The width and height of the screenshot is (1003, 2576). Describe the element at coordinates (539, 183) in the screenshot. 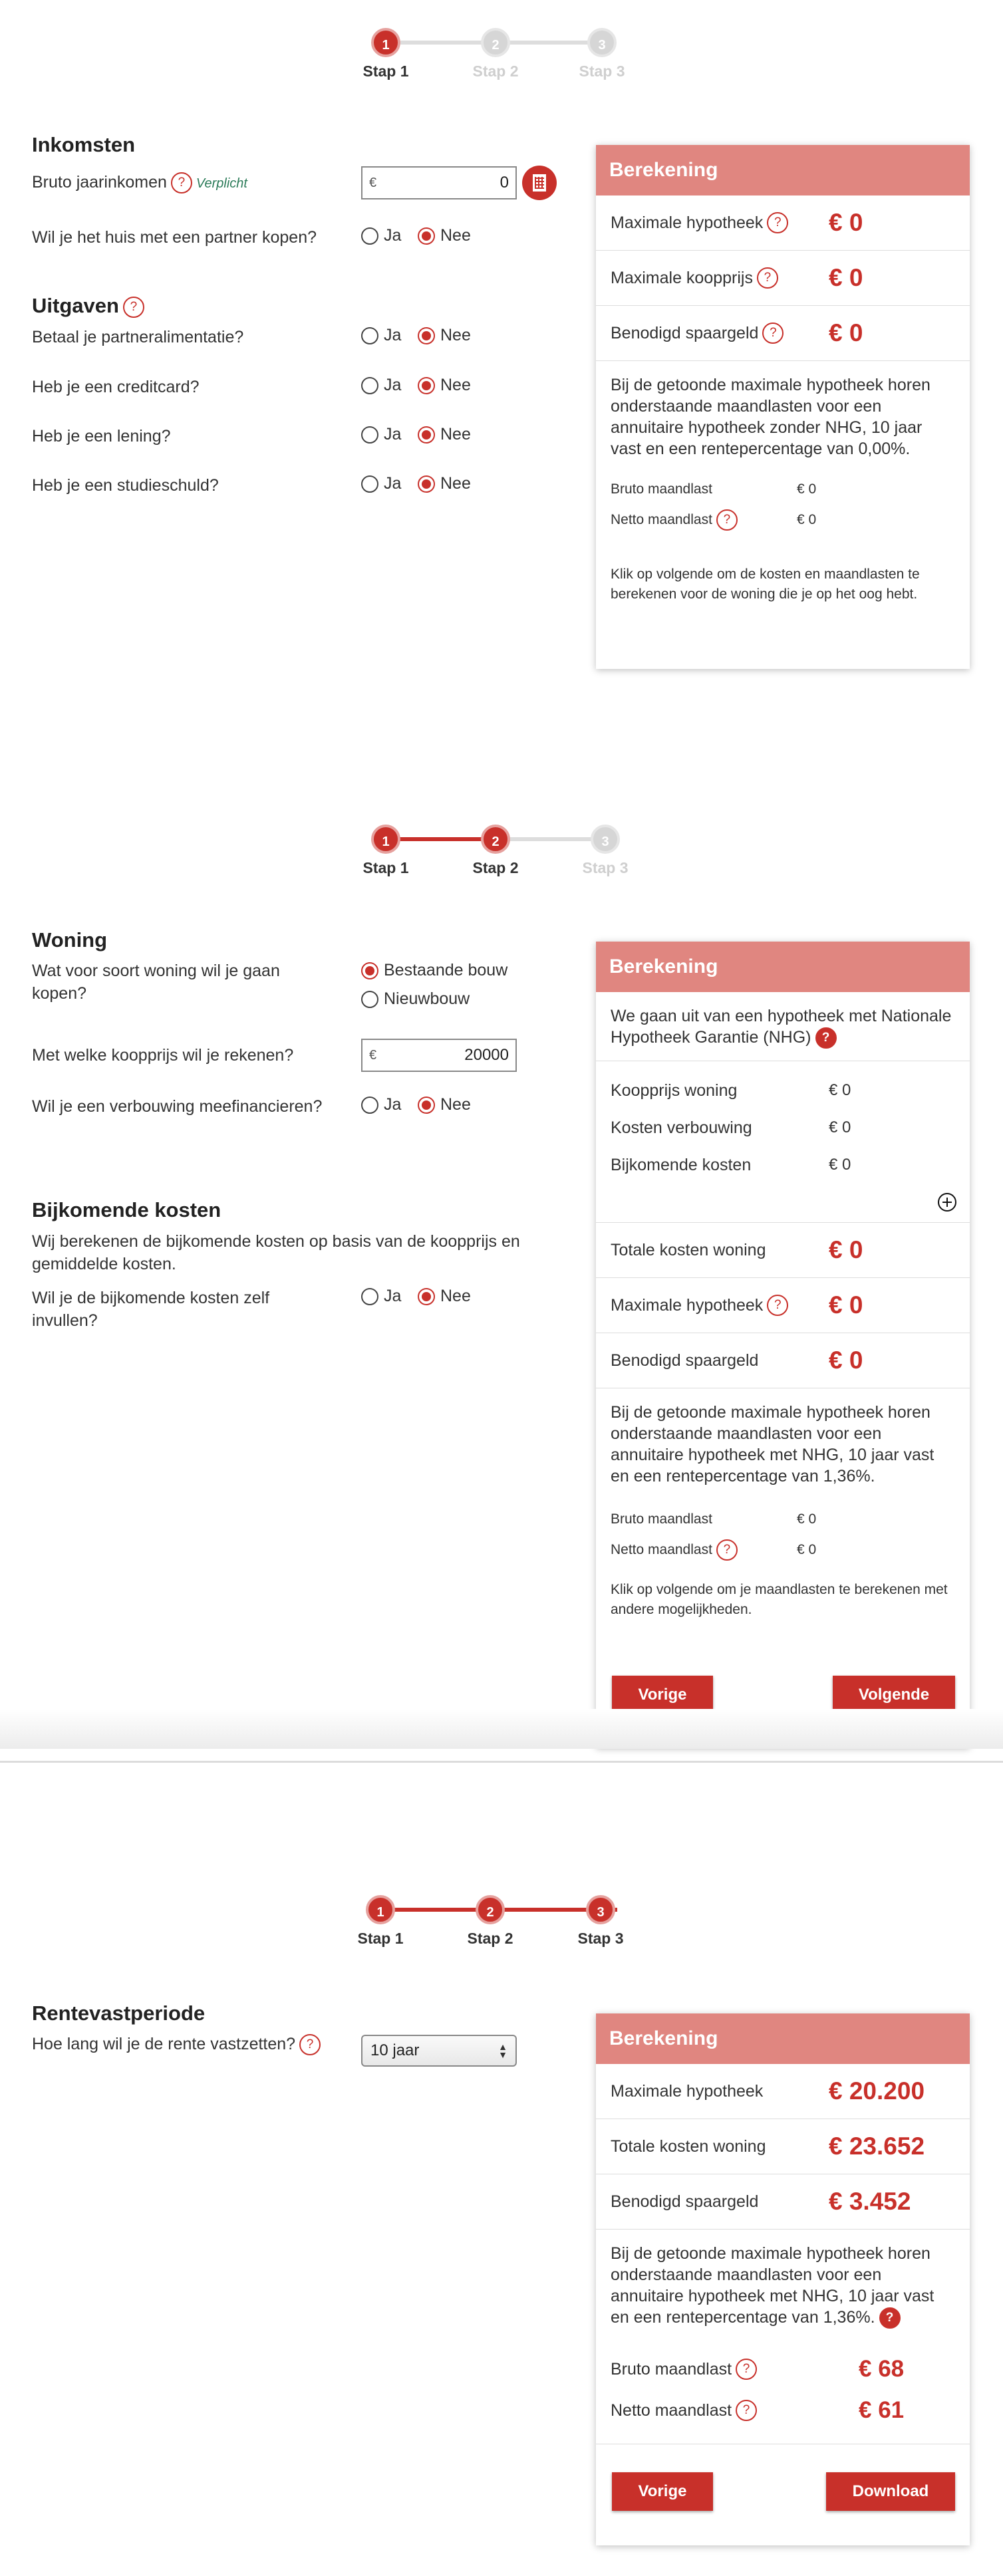

I see `calculator-icon` at that location.